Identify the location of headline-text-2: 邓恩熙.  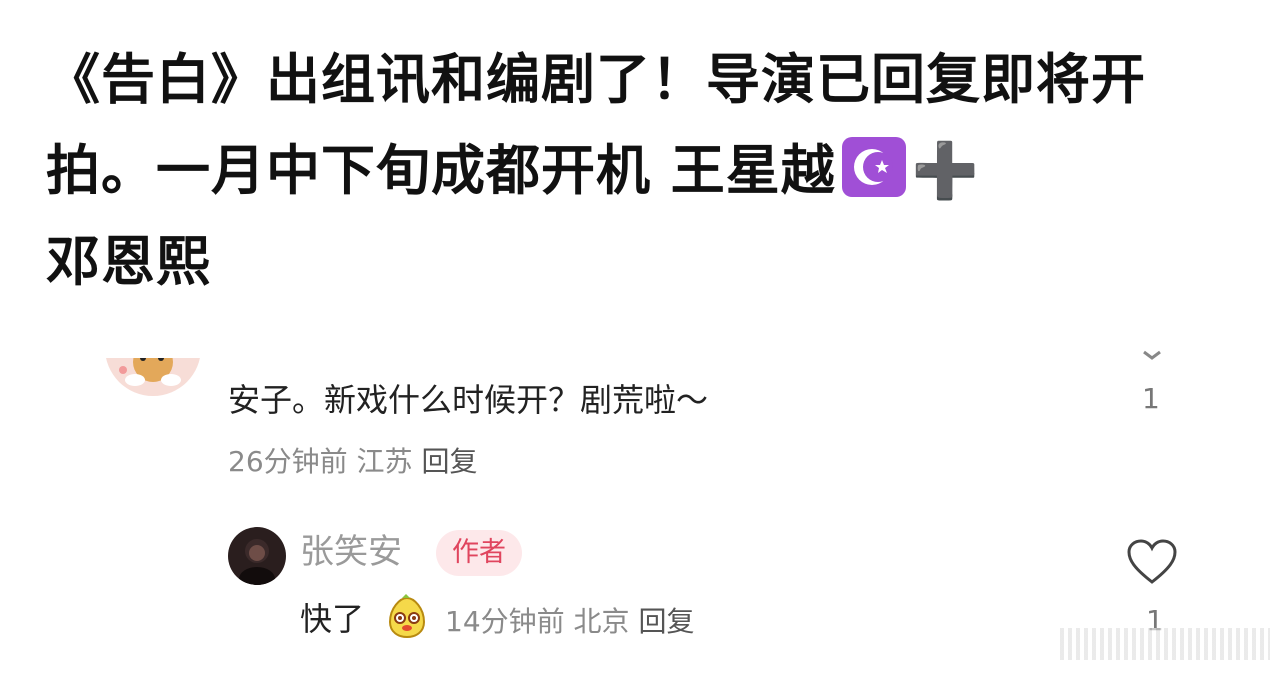
(128, 261).